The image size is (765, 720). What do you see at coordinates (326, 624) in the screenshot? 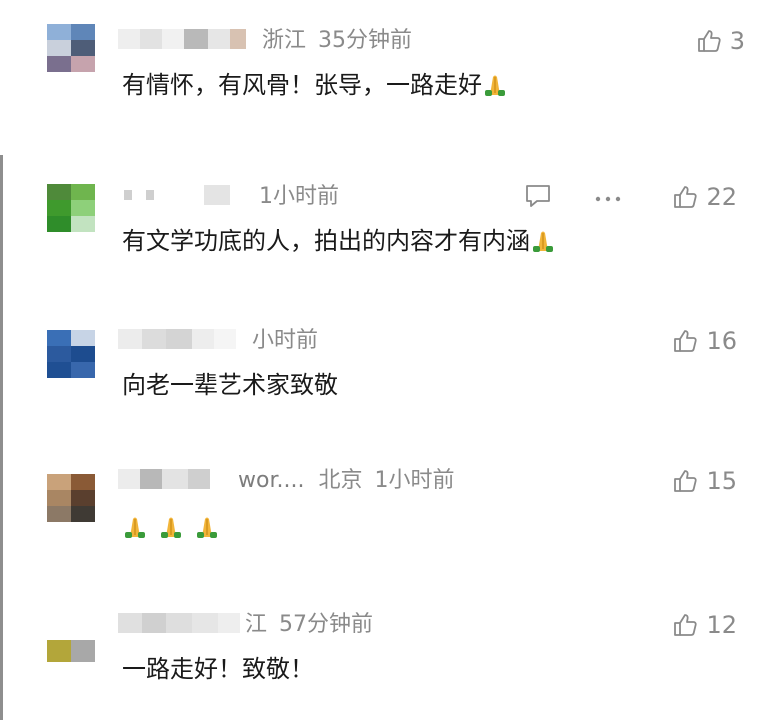
I see `comment-time: 57分钟前` at bounding box center [326, 624].